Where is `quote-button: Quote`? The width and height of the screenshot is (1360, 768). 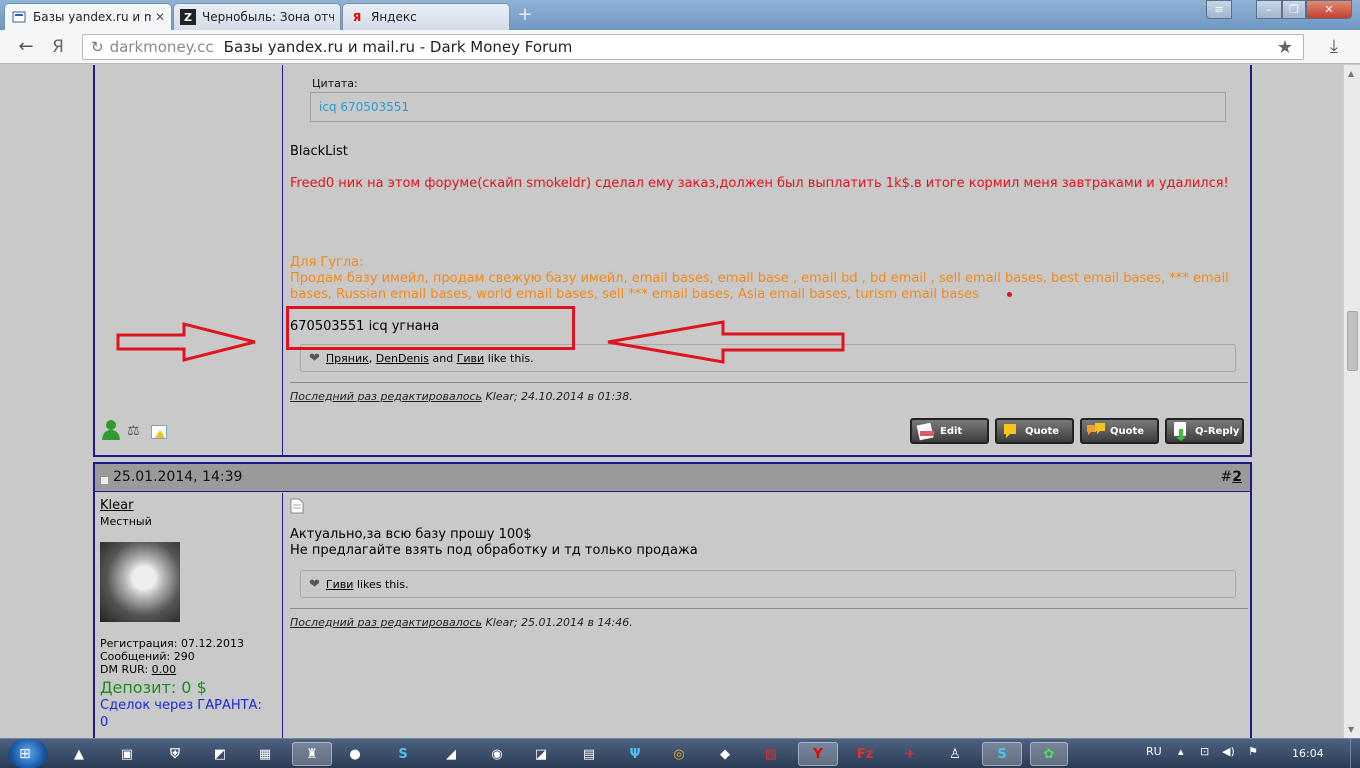
quote-button: Quote is located at coordinates (1034, 431).